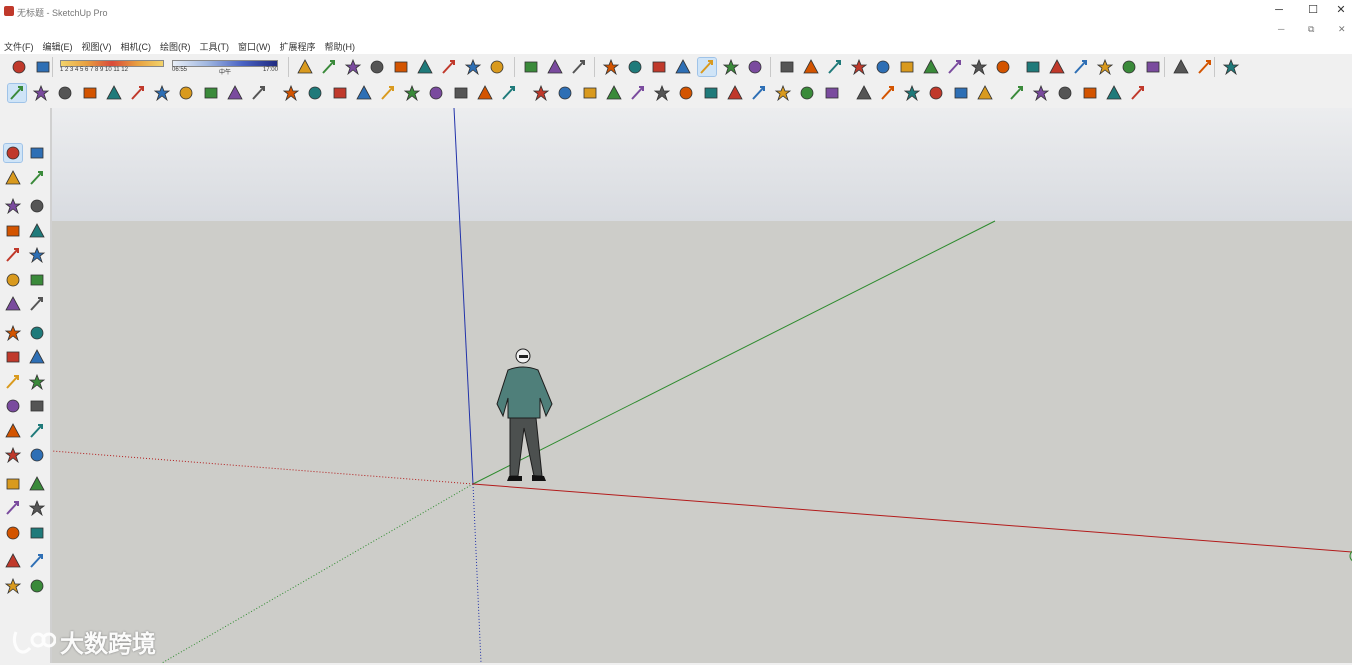 The image size is (1352, 665). Describe the element at coordinates (497, 67) in the screenshot. I see `walk-icon` at that location.